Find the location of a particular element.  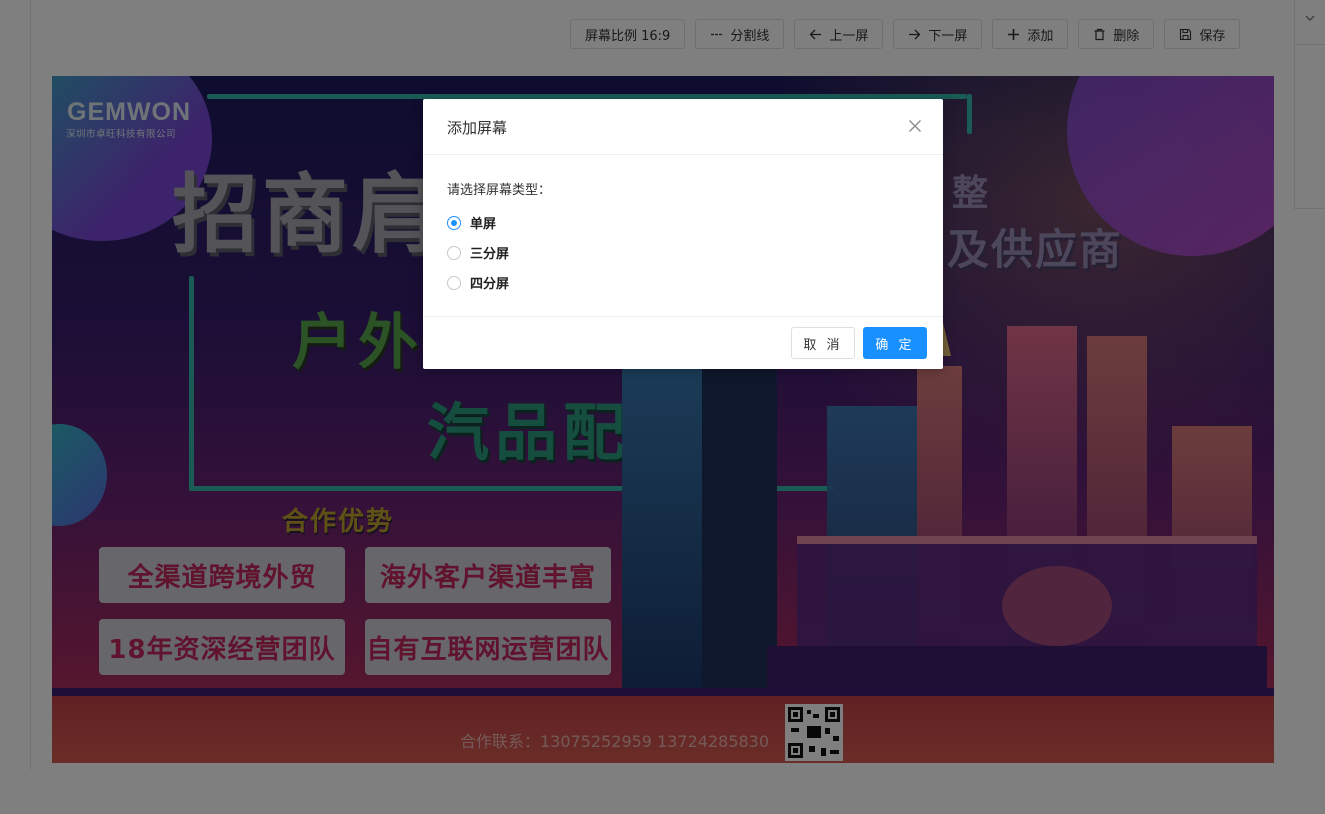

add-screen-dialog: 添加屏幕 请选择屏幕类型： 单屏 三分屏 四分屏 取 消 确 定 is located at coordinates (683, 234).